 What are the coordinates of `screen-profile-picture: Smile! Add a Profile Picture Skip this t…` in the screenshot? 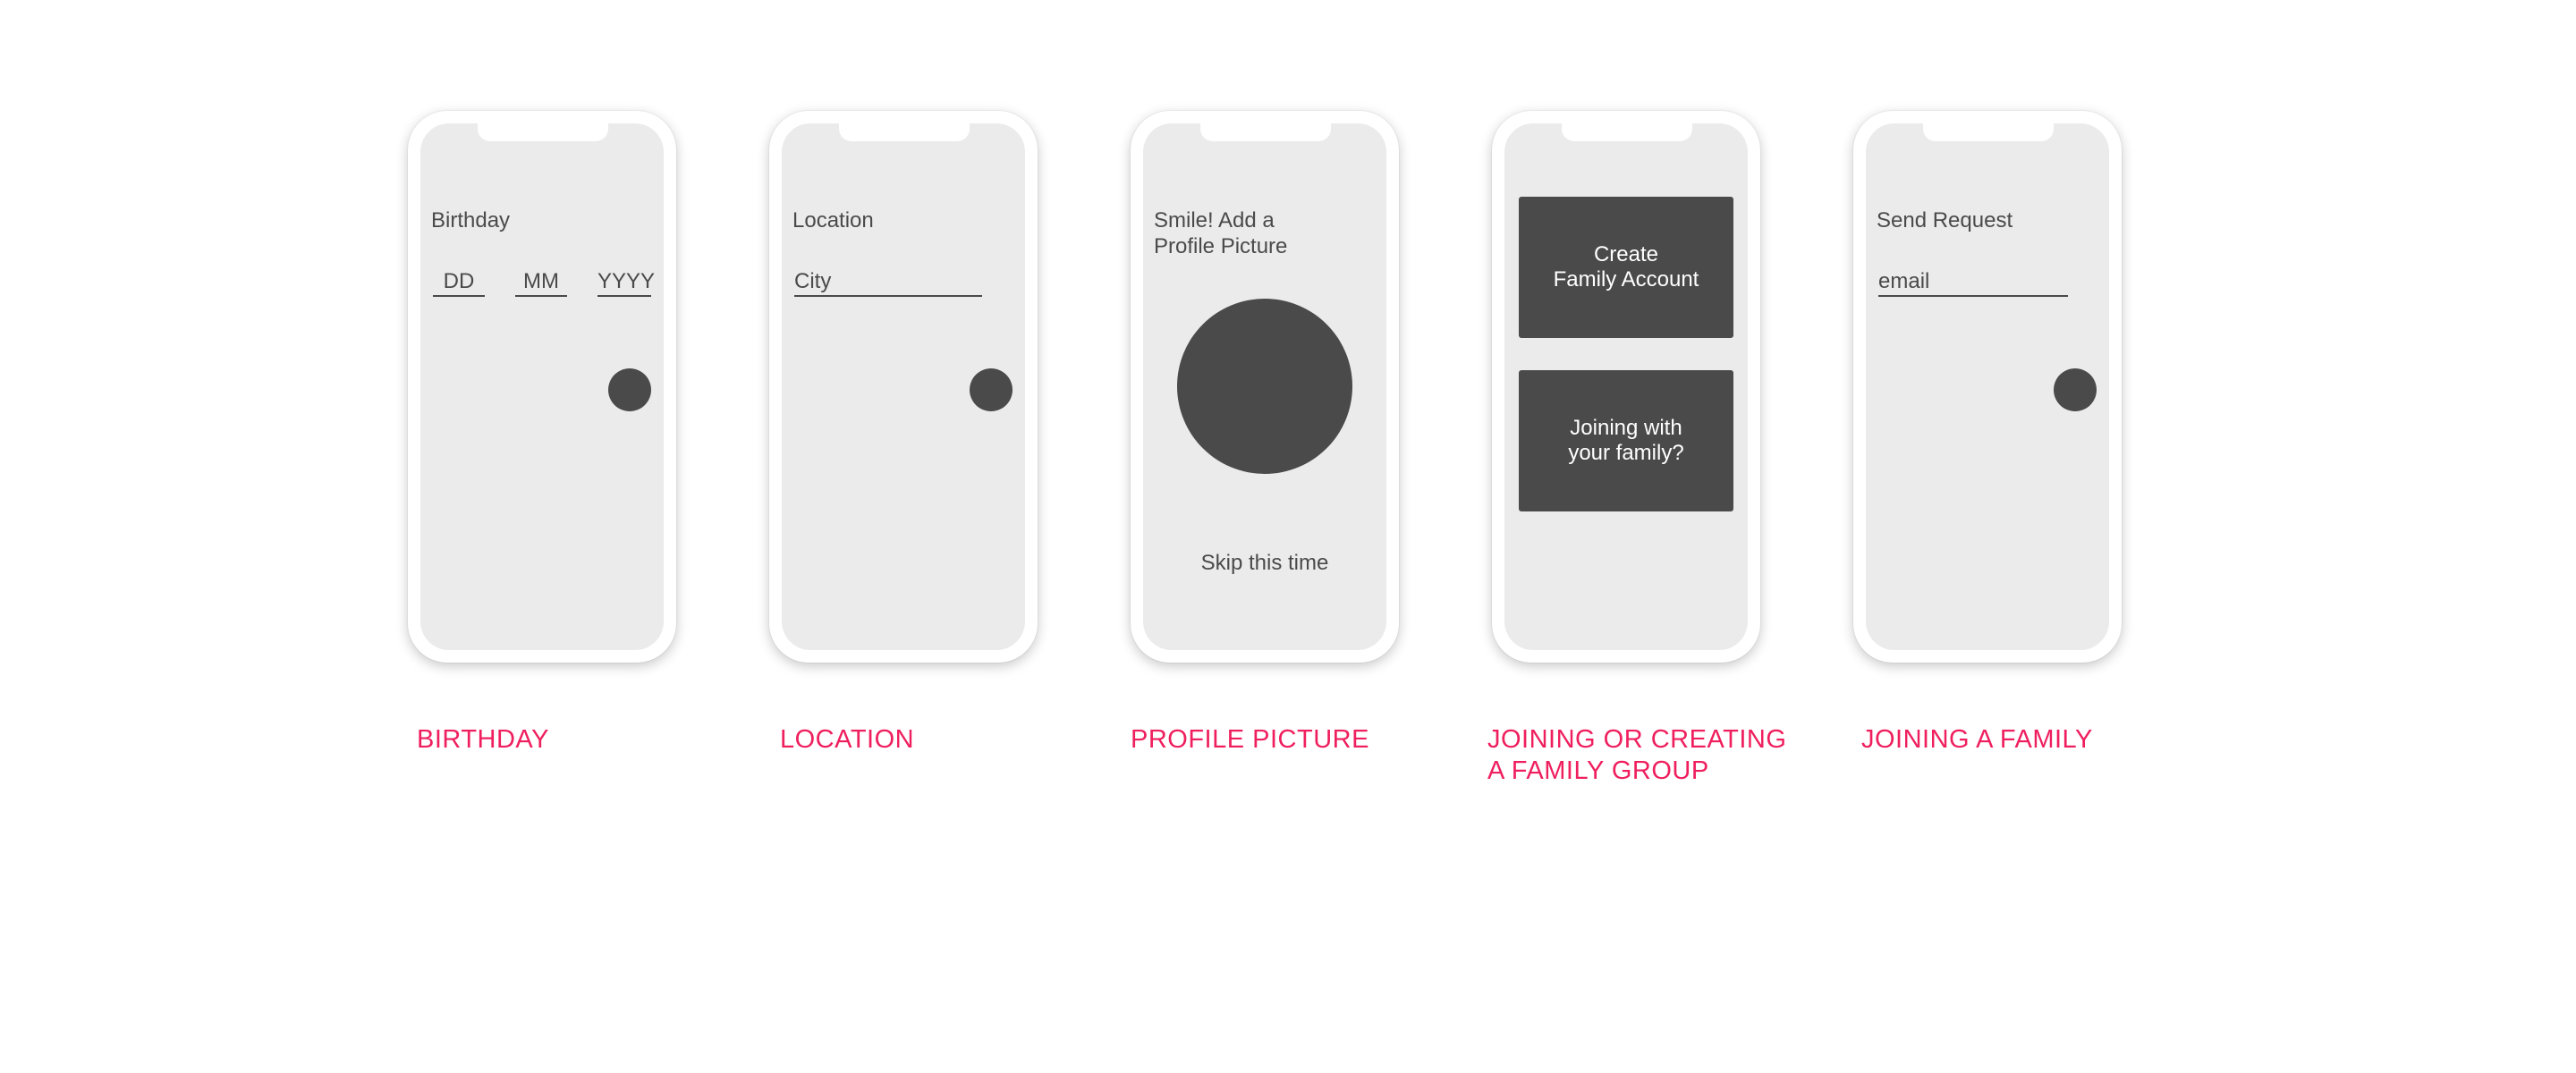 It's located at (1264, 386).